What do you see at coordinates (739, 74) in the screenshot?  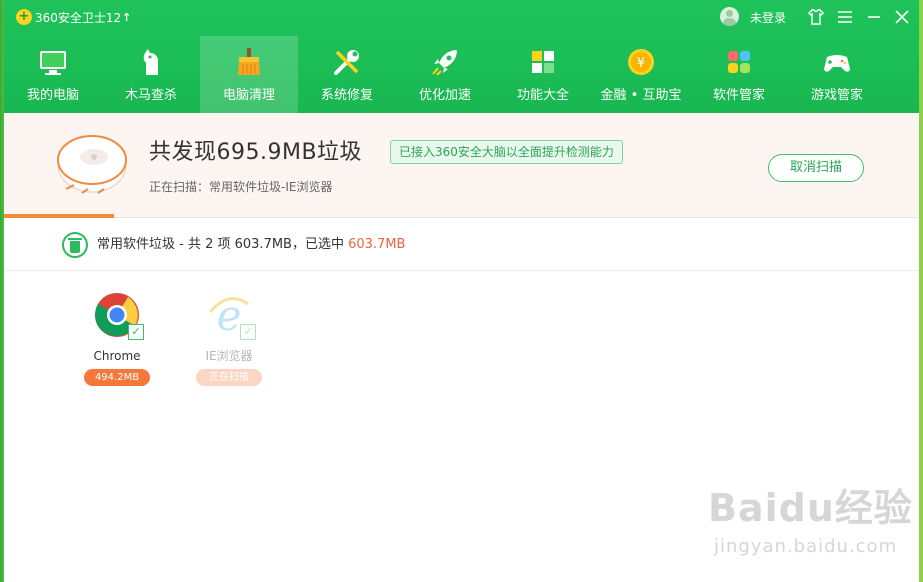 I see `nav-item-software-manager: 软件管家` at bounding box center [739, 74].